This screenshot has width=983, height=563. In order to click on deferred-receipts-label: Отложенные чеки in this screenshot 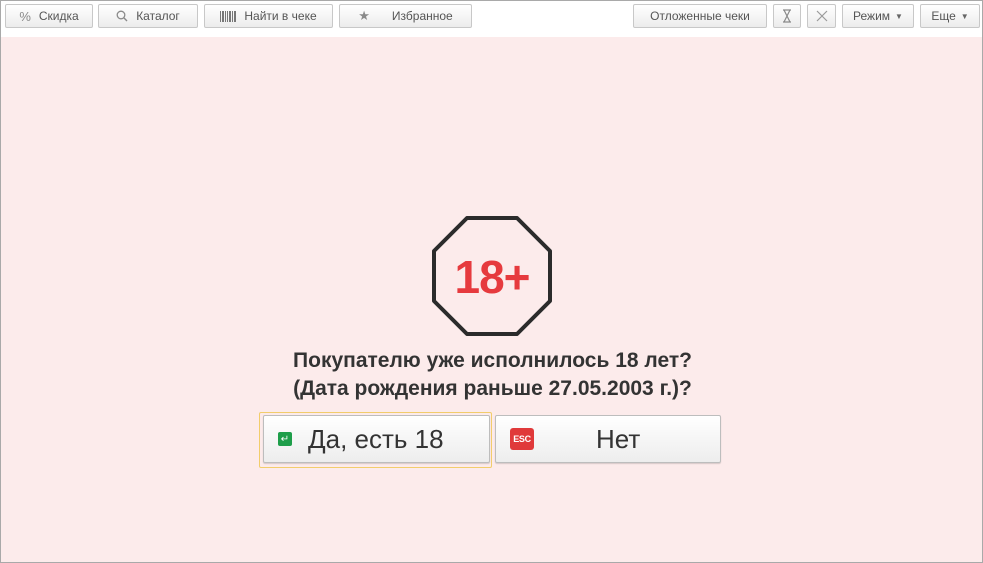, I will do `click(700, 16)`.